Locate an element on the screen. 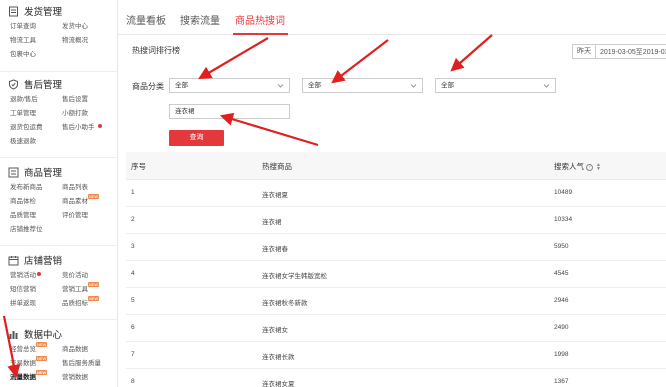 This screenshot has width=666, height=387. sidebar-item-aftersale-helper: 售后小助手 is located at coordinates (88, 128).